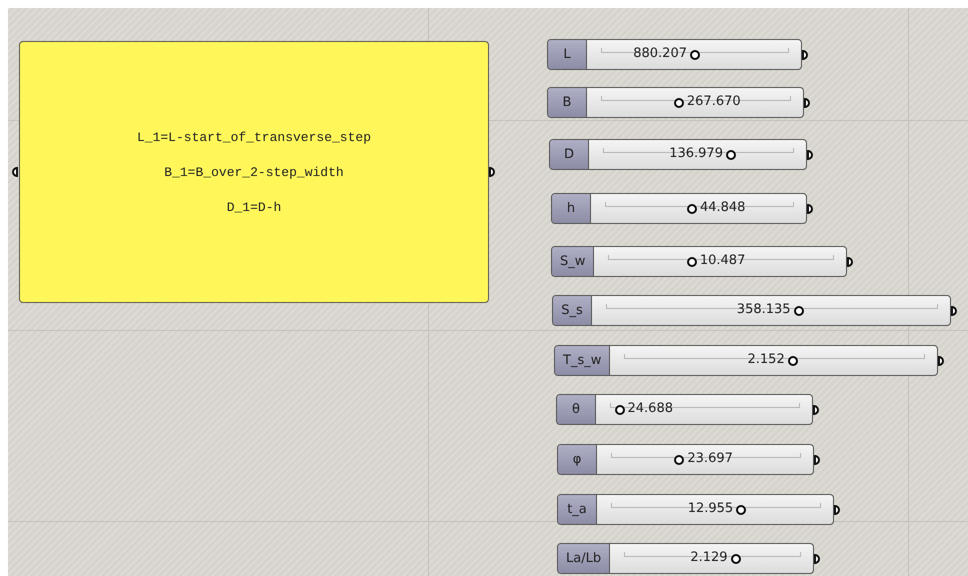 Image resolution: width=968 pixels, height=576 pixels. I want to click on slider-name: La/Lb, so click(584, 558).